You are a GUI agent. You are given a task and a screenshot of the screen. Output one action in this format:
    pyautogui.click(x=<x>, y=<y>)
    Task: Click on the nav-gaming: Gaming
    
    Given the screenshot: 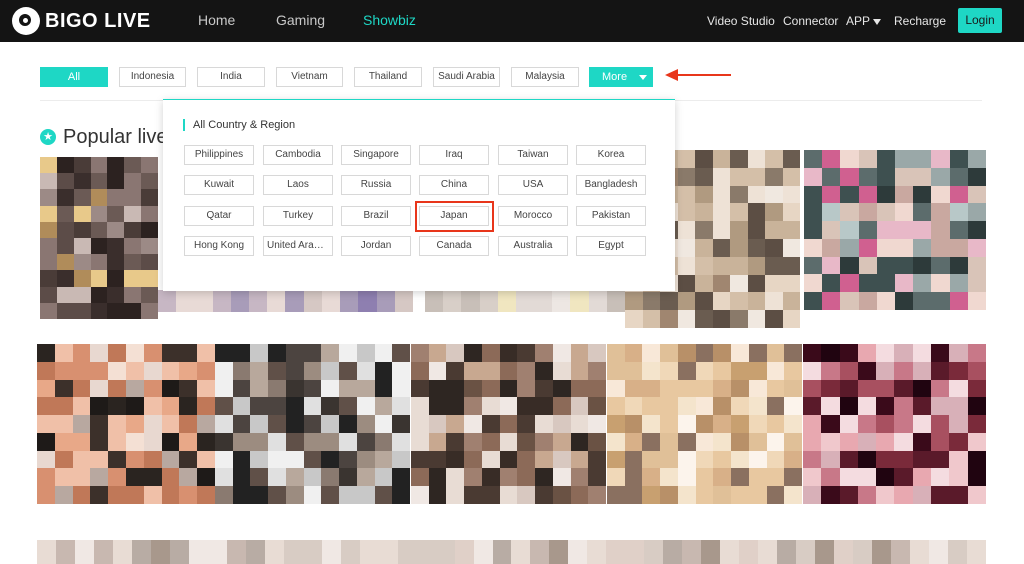 What is the action you would take?
    pyautogui.click(x=300, y=20)
    